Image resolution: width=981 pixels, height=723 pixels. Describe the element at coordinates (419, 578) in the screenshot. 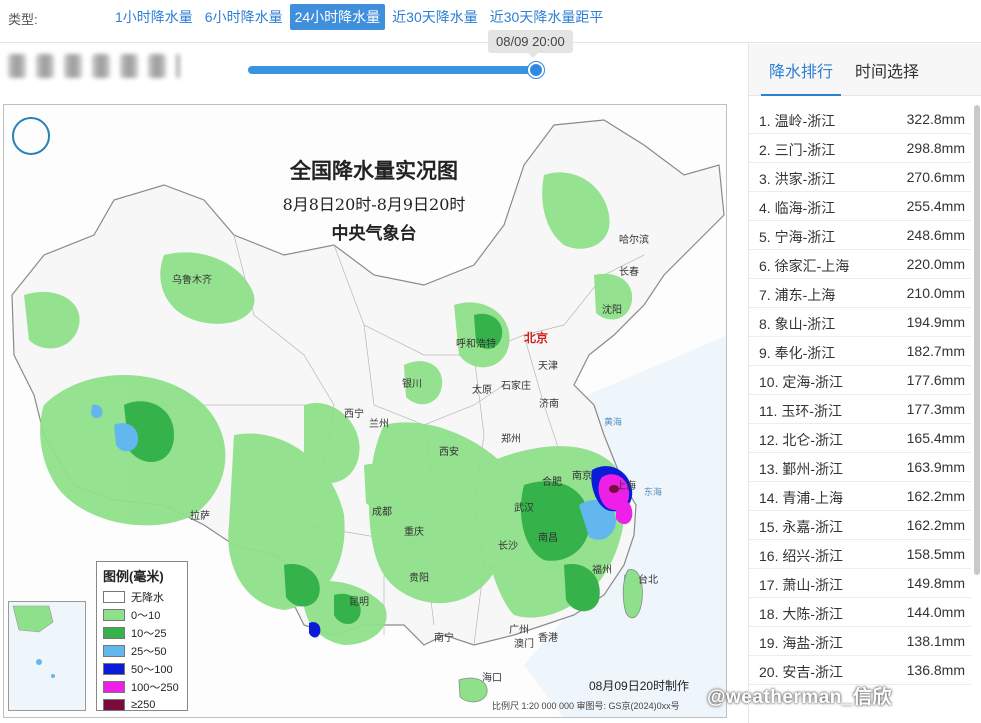

I see `city-label: 贵阳` at that location.